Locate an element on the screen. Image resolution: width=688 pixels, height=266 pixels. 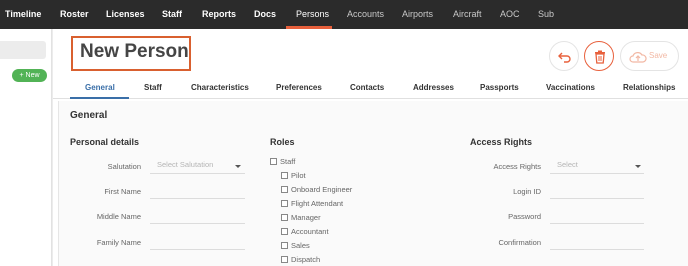
salutation-select: Select Salutation is located at coordinates (197, 166).